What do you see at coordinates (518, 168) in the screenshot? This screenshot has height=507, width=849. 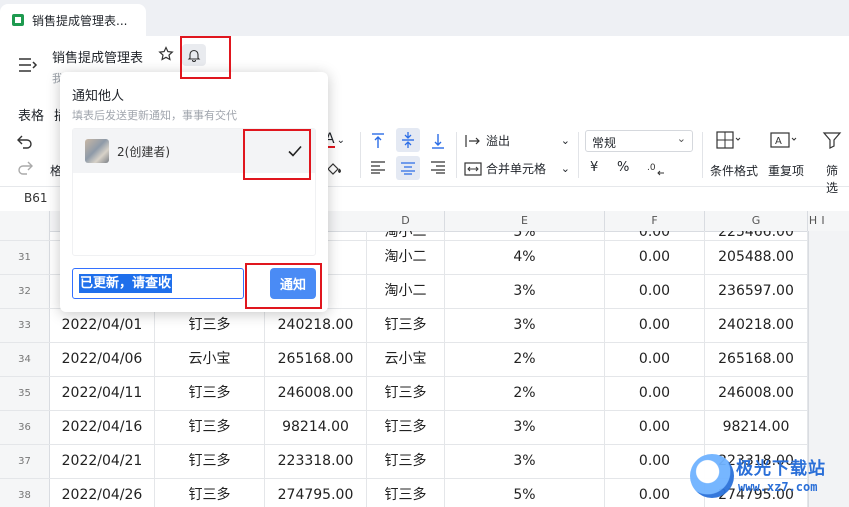 I see `merge-cells-button: 合并单元格 ⌄` at bounding box center [518, 168].